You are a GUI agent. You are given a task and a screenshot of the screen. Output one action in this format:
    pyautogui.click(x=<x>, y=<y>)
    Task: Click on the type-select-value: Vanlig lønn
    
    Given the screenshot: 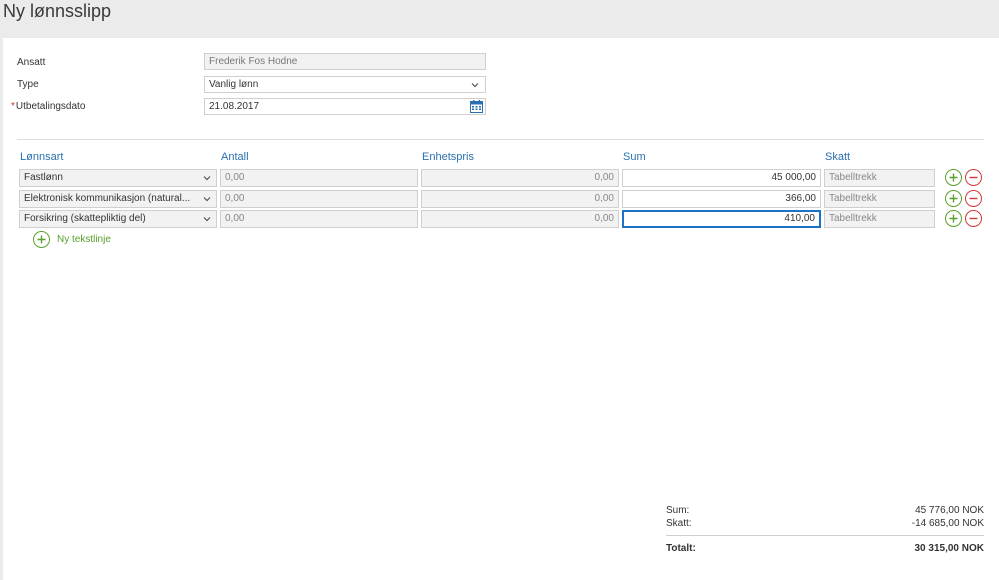 What is the action you would take?
    pyautogui.click(x=234, y=84)
    